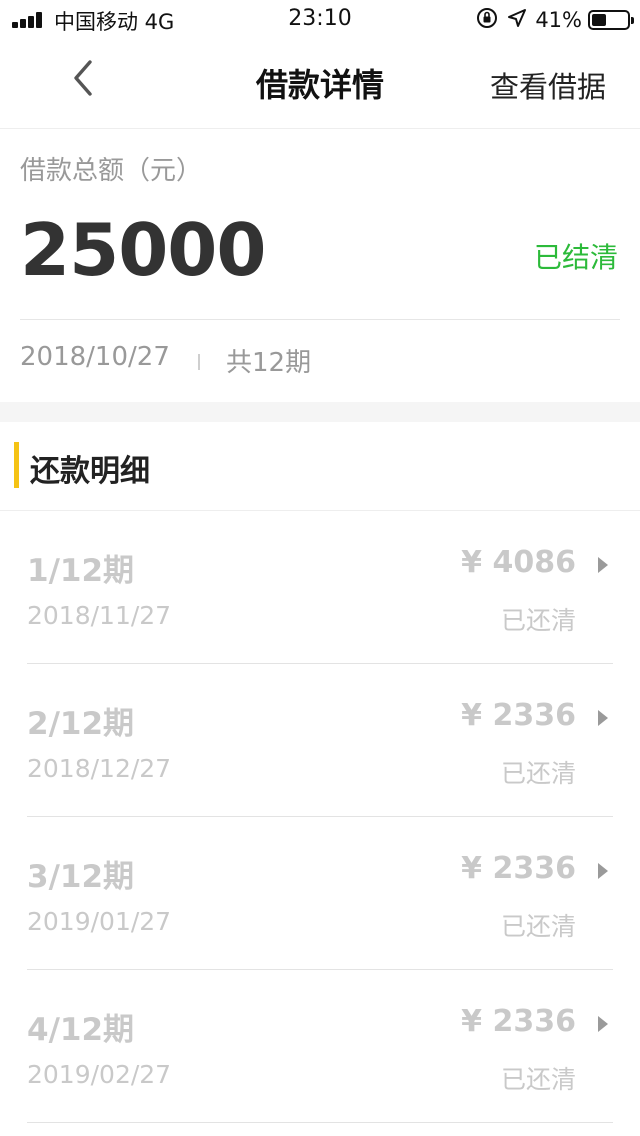 The height and width of the screenshot is (1136, 640). What do you see at coordinates (81, 724) in the screenshot?
I see `repayment-period: 2/12期` at bounding box center [81, 724].